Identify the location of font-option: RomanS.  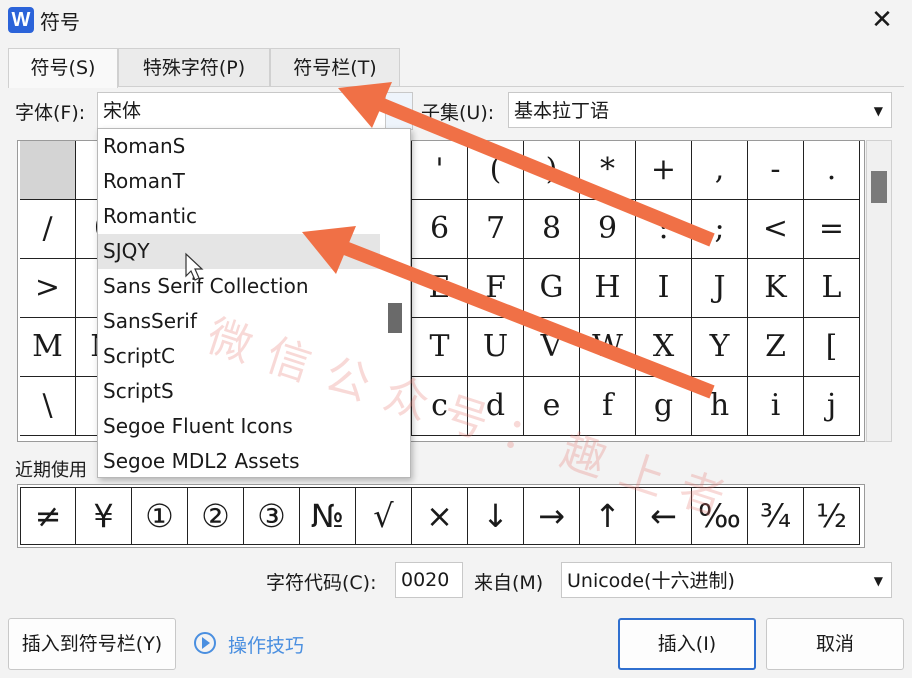
(239, 146).